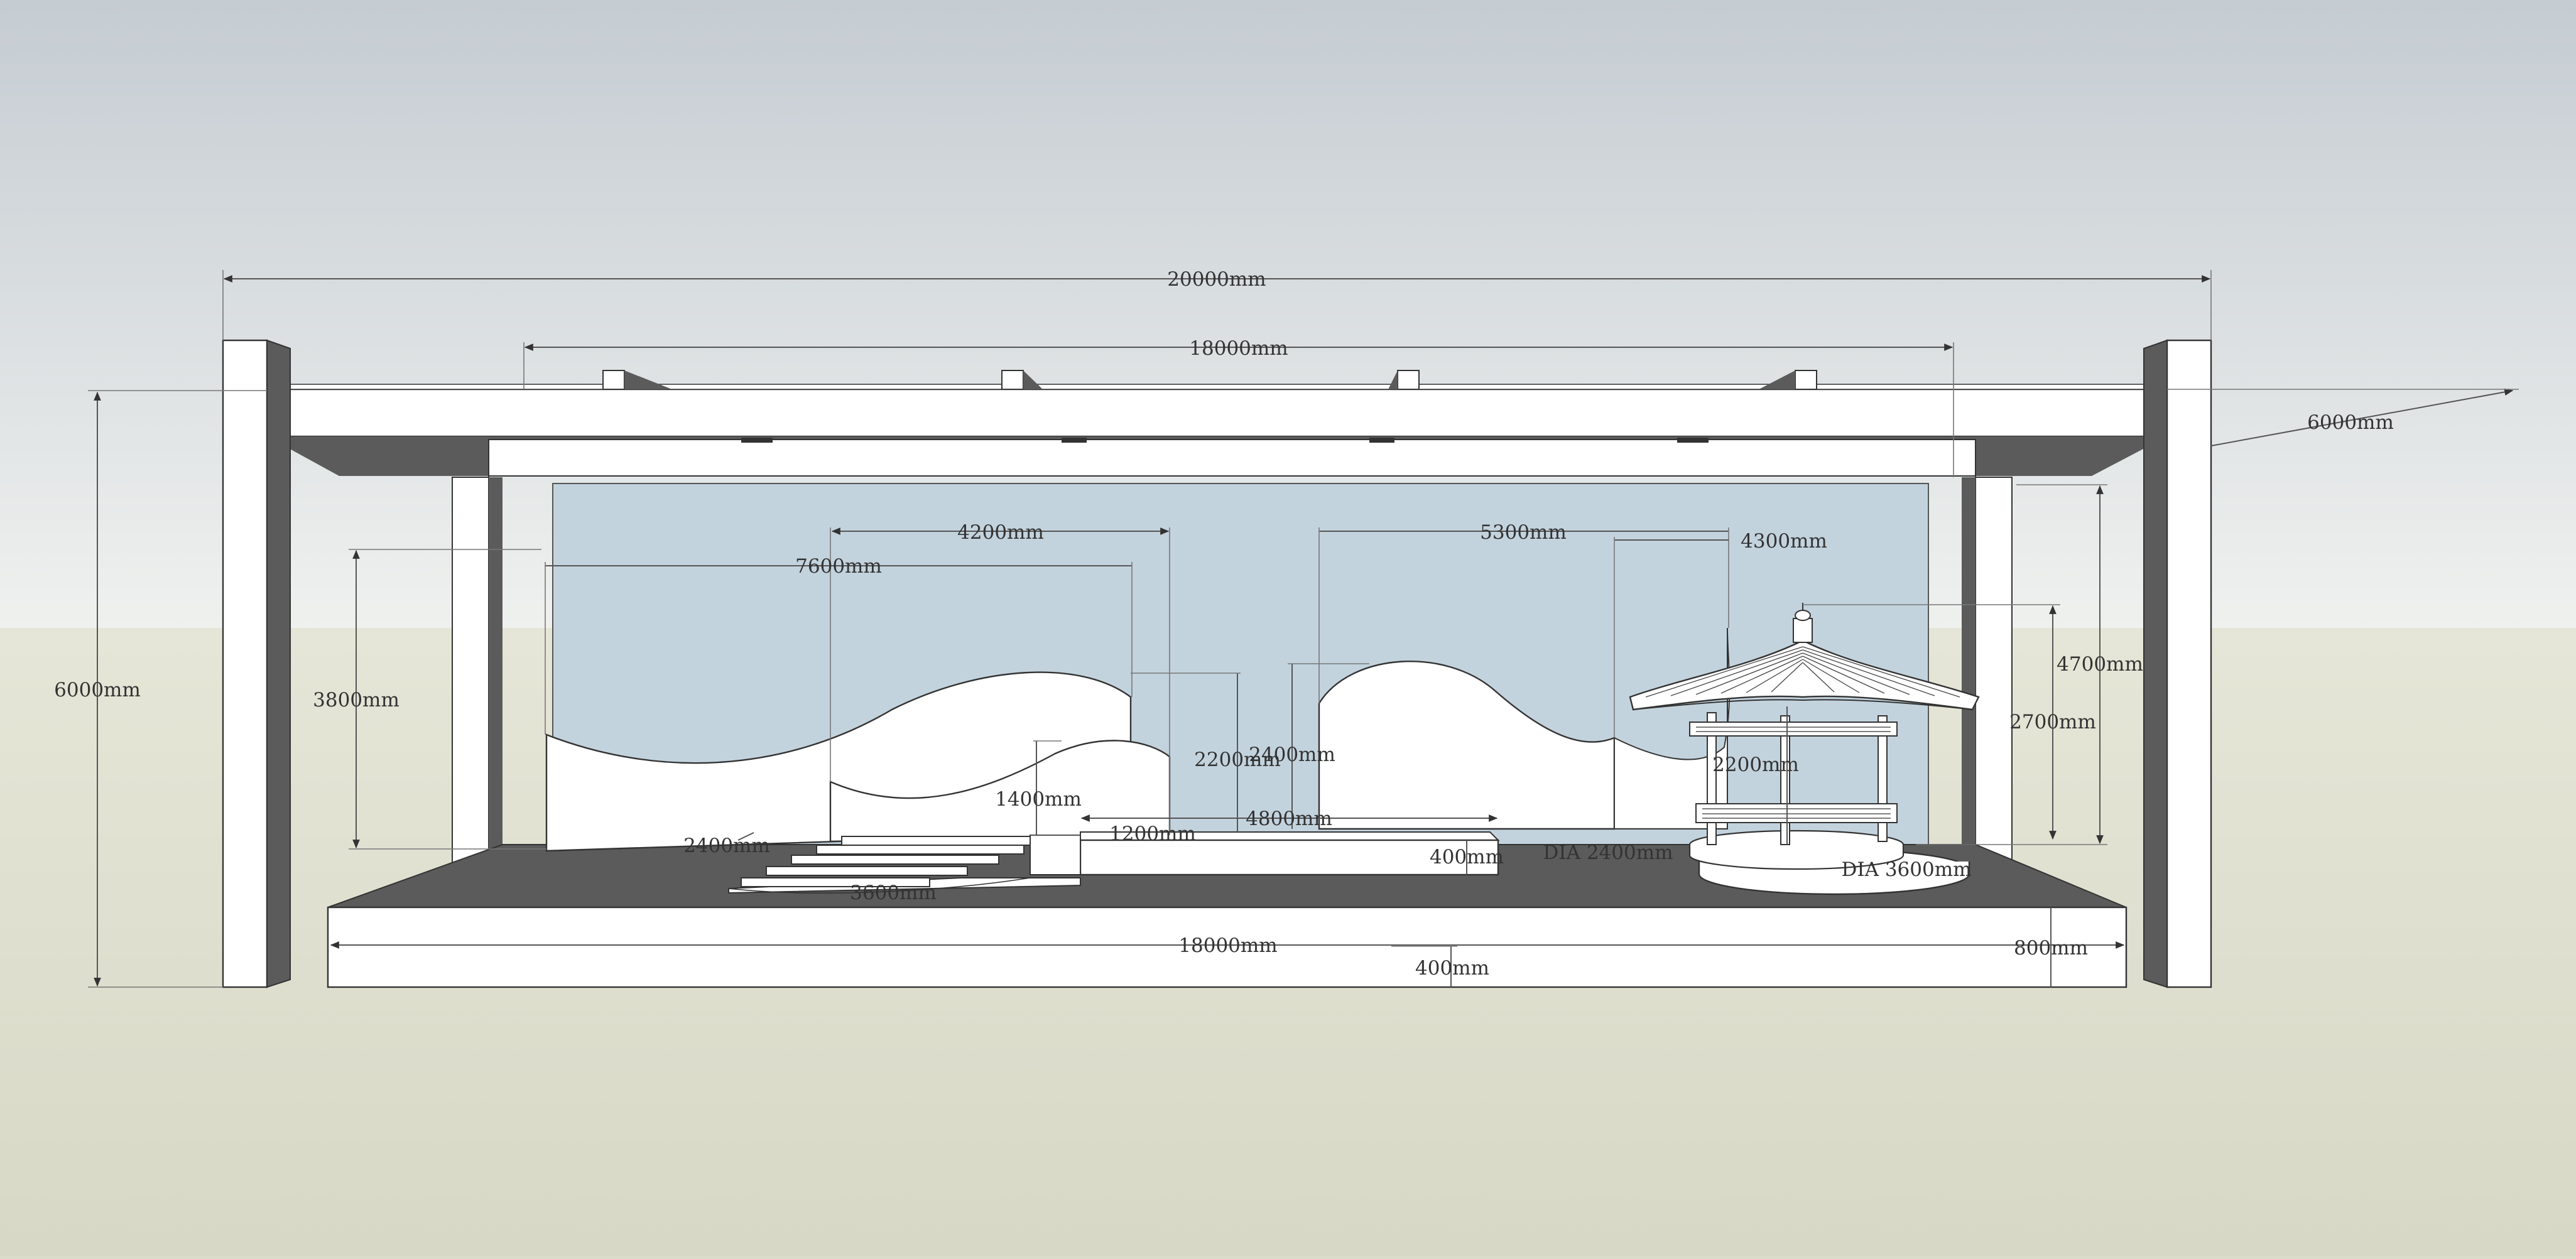 The image size is (2576, 1259). I want to click on dim-floor-height: 800mm, so click(2051, 948).